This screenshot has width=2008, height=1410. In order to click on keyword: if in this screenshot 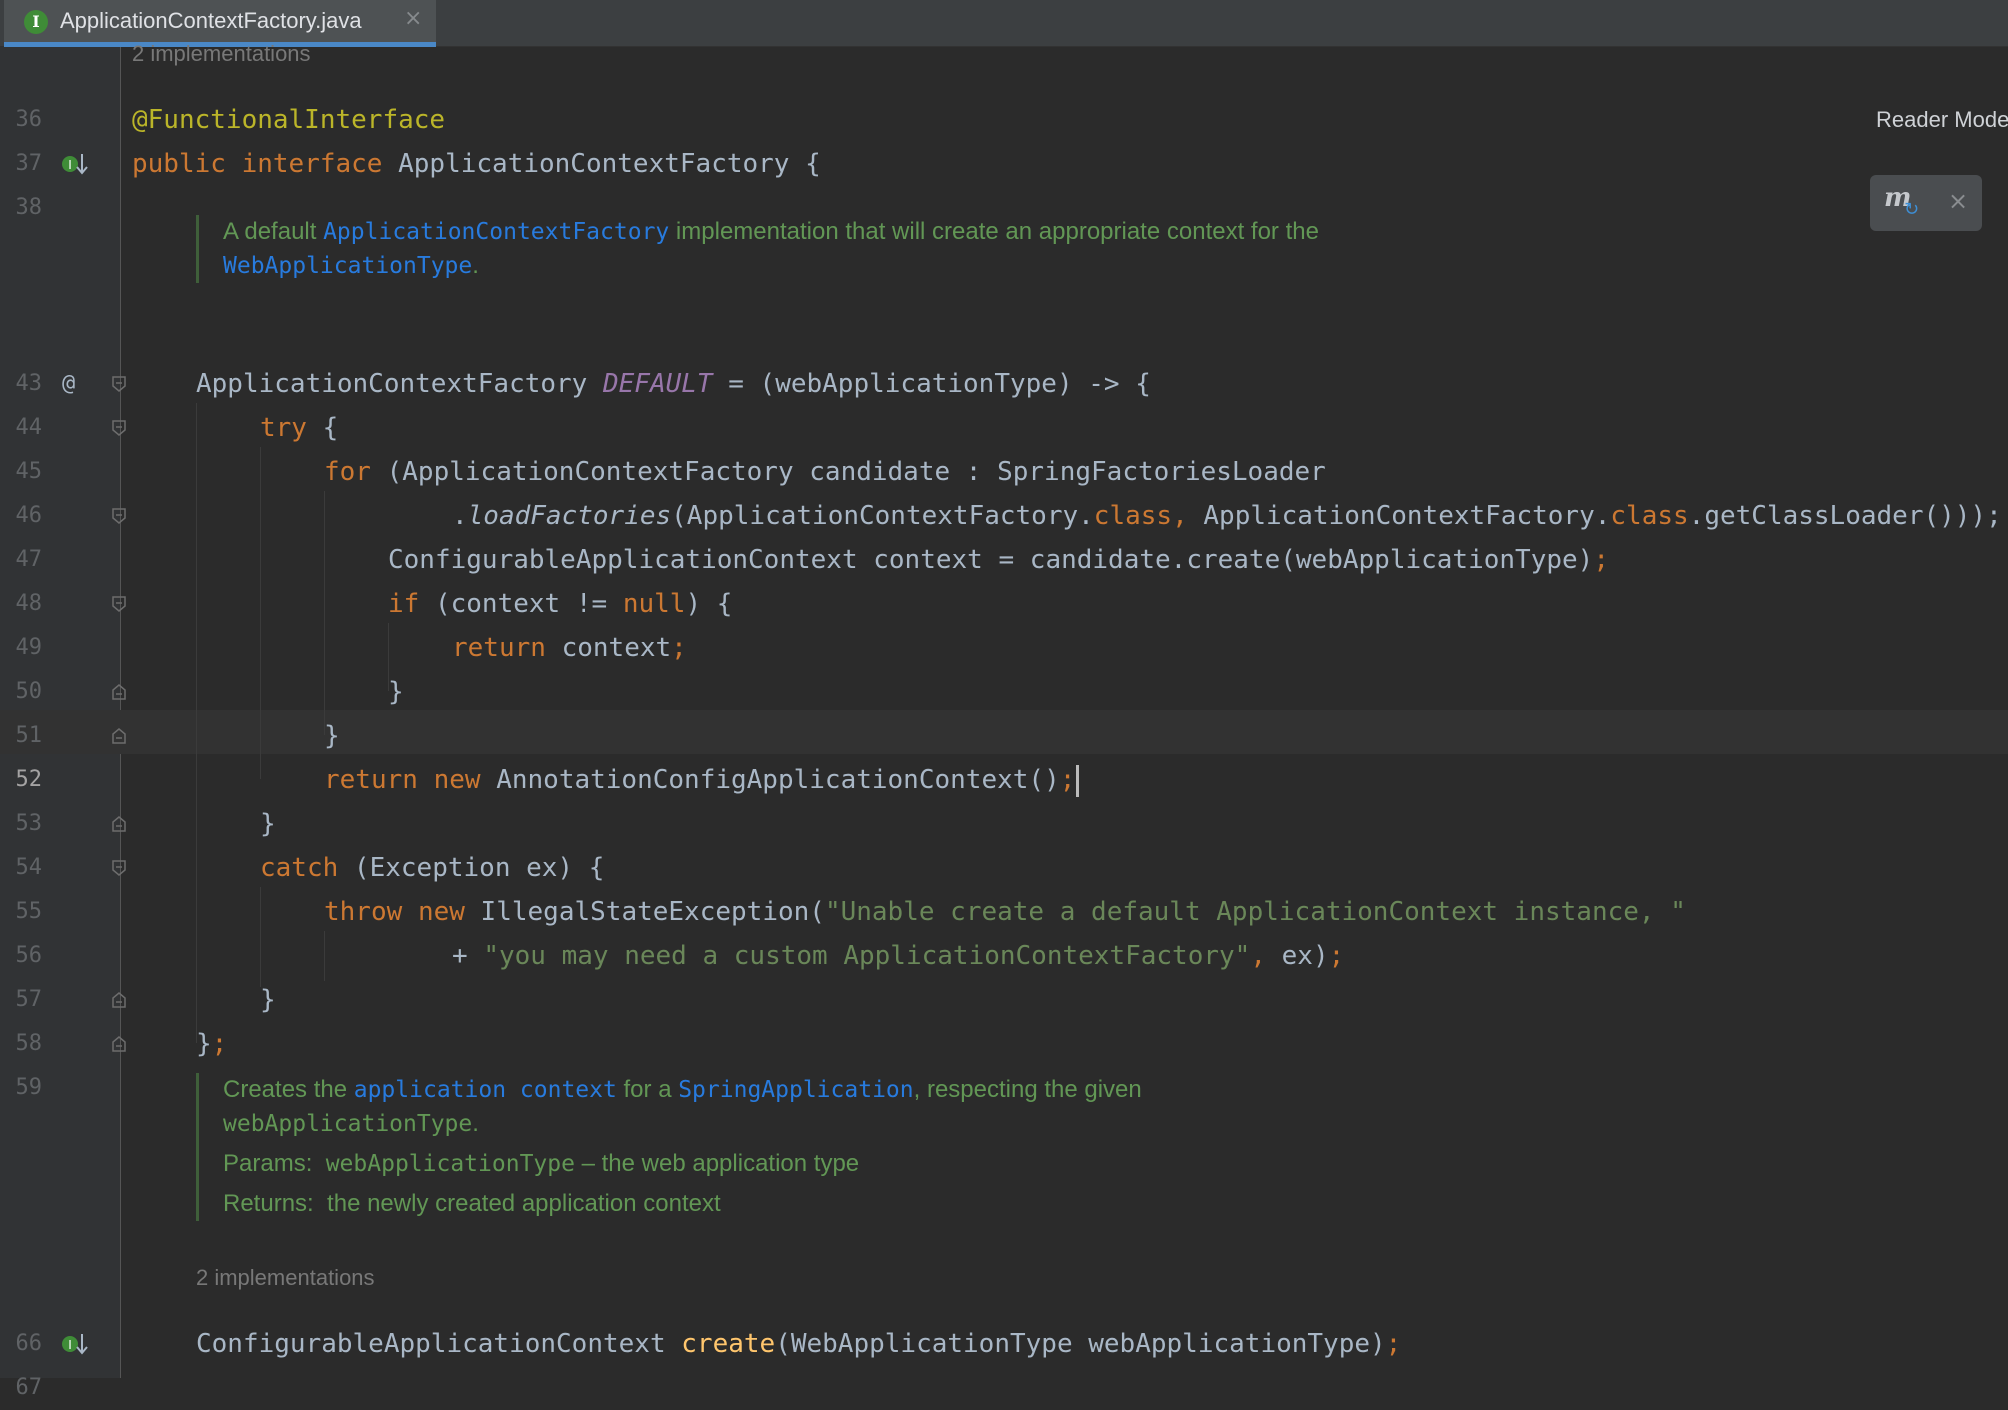, I will do `click(404, 604)`.